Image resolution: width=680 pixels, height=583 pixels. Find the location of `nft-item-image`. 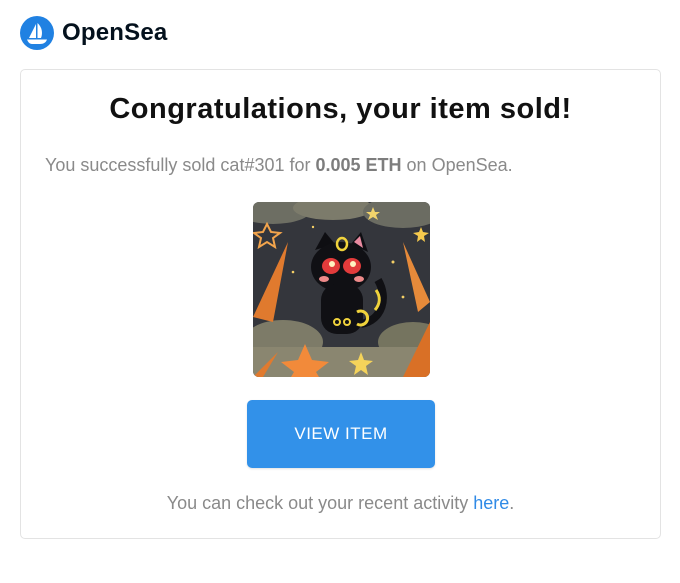

nft-item-image is located at coordinates (341, 289).